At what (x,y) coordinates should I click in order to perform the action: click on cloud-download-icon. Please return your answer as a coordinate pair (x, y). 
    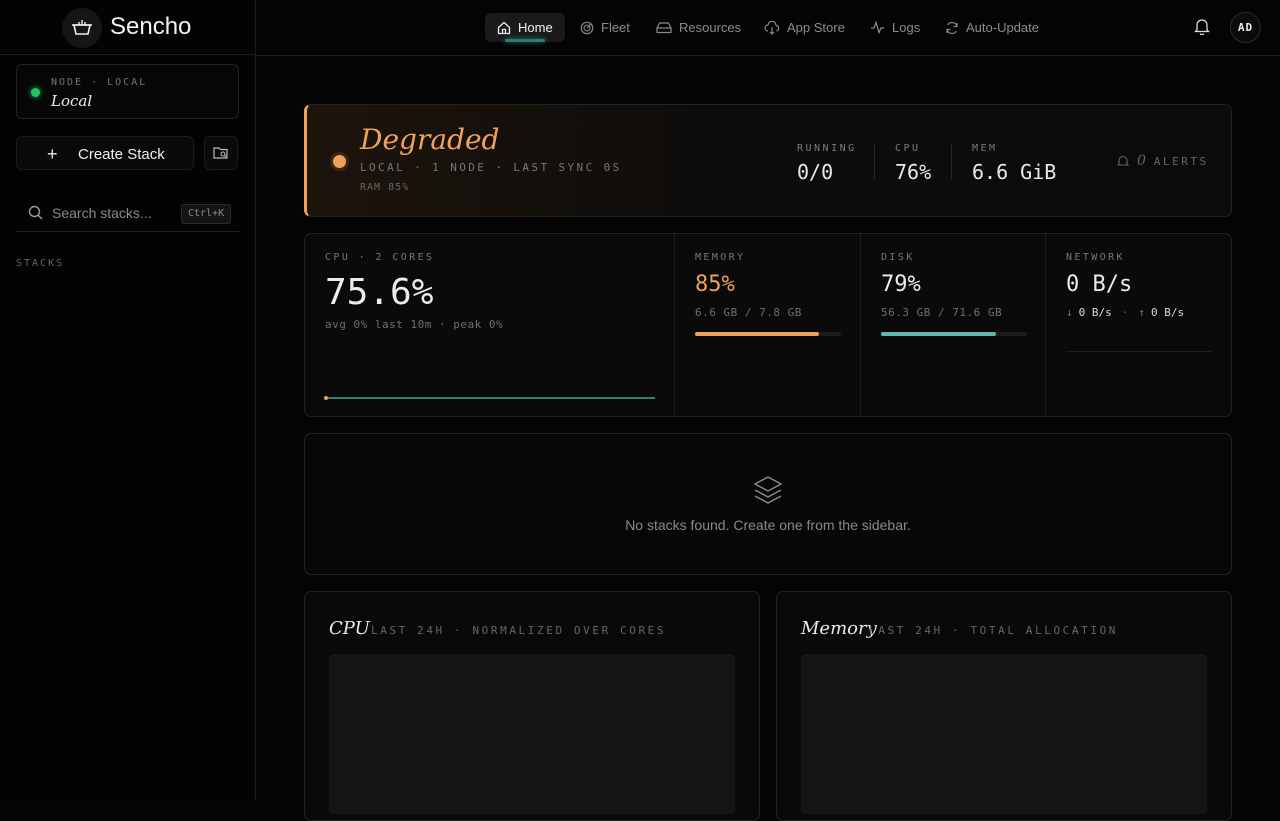
    Looking at the image, I should click on (772, 27).